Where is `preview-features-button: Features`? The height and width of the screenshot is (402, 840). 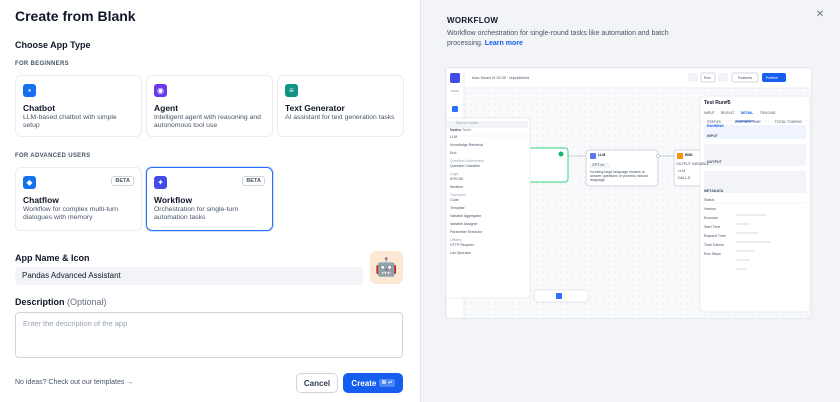
preview-features-button: Features is located at coordinates (745, 78).